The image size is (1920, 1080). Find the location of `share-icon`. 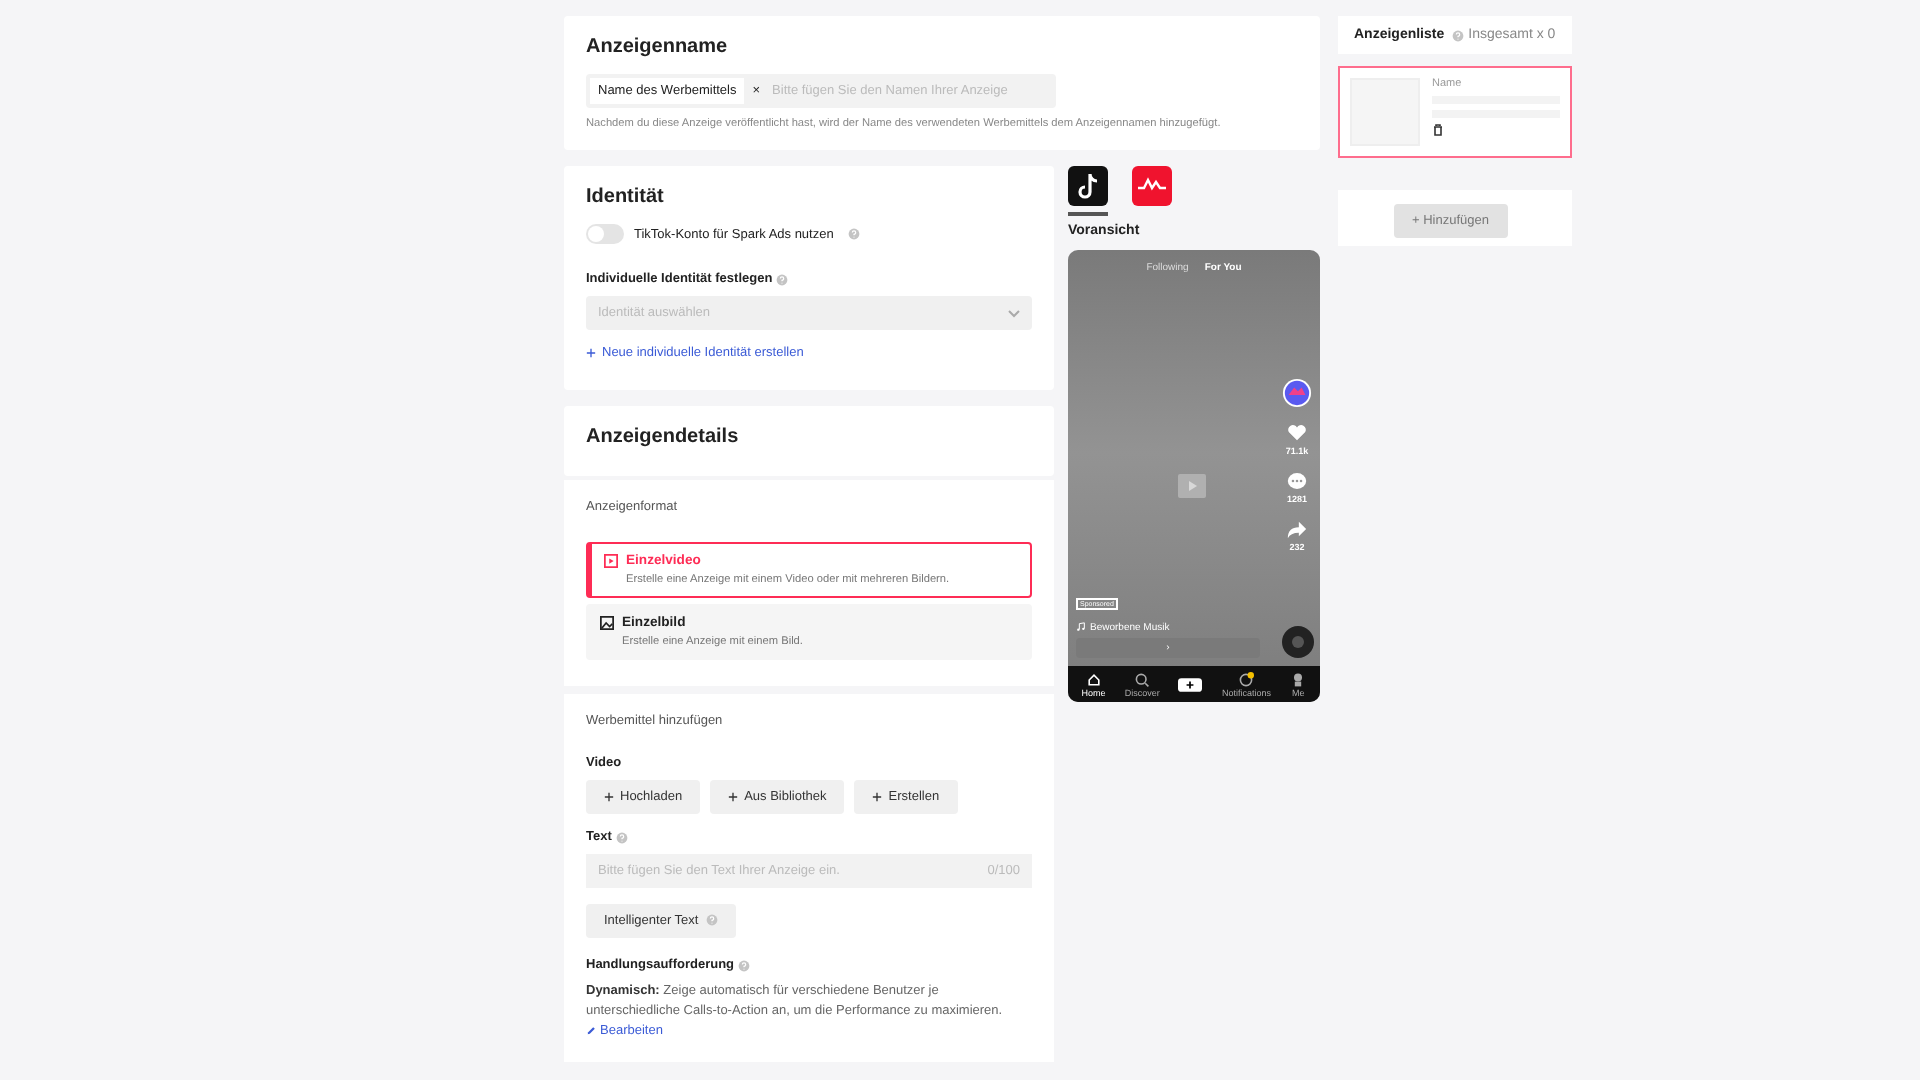

share-icon is located at coordinates (1297, 529).